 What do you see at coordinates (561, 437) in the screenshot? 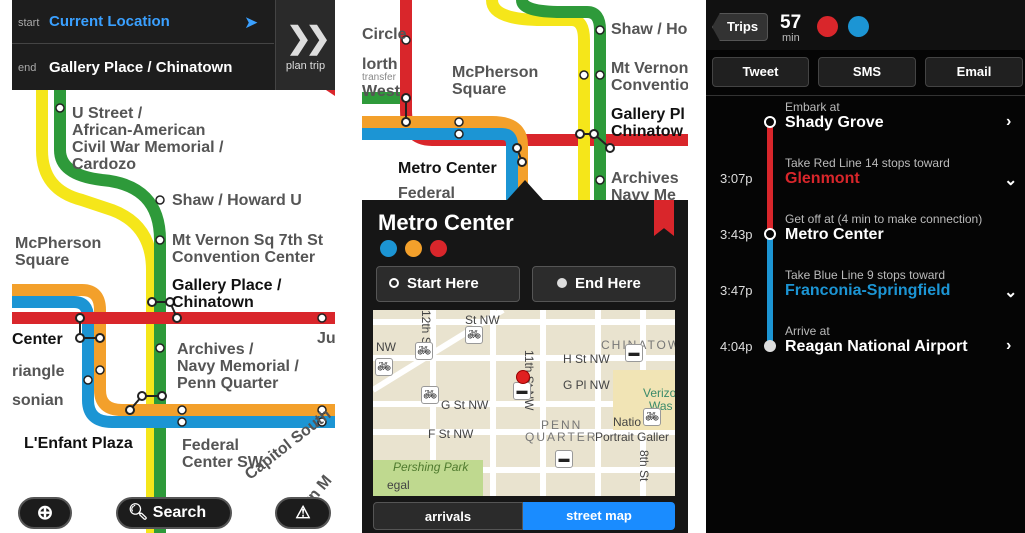
I see `map-label-quarter: QUARTER` at bounding box center [561, 437].